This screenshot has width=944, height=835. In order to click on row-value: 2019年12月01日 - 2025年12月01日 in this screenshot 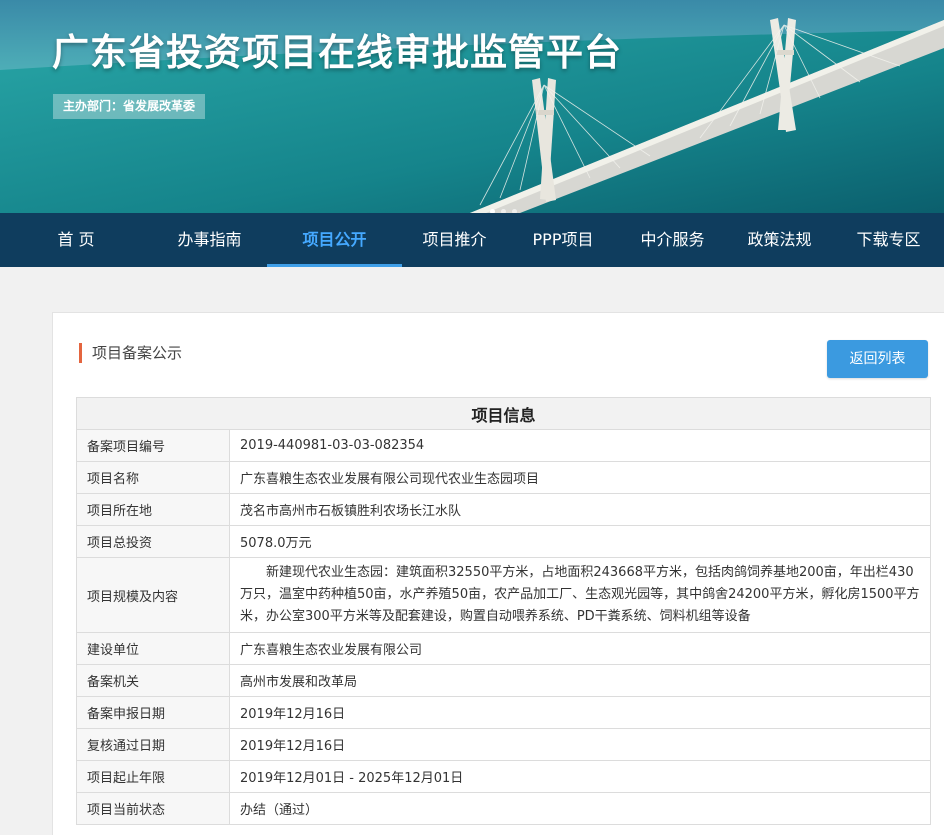, I will do `click(580, 776)`.